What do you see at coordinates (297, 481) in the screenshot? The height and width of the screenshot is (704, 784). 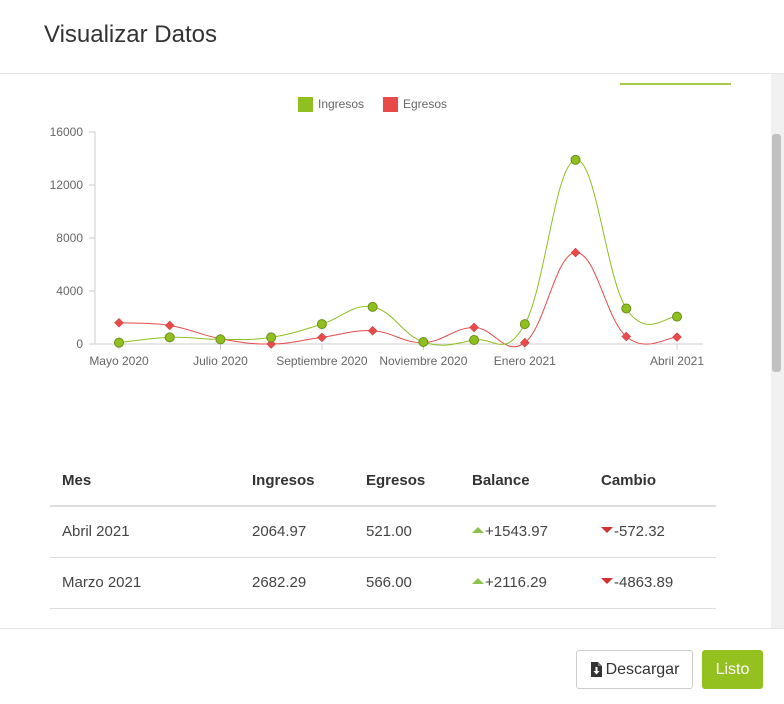 I see `header-ingresos: Ingresos` at bounding box center [297, 481].